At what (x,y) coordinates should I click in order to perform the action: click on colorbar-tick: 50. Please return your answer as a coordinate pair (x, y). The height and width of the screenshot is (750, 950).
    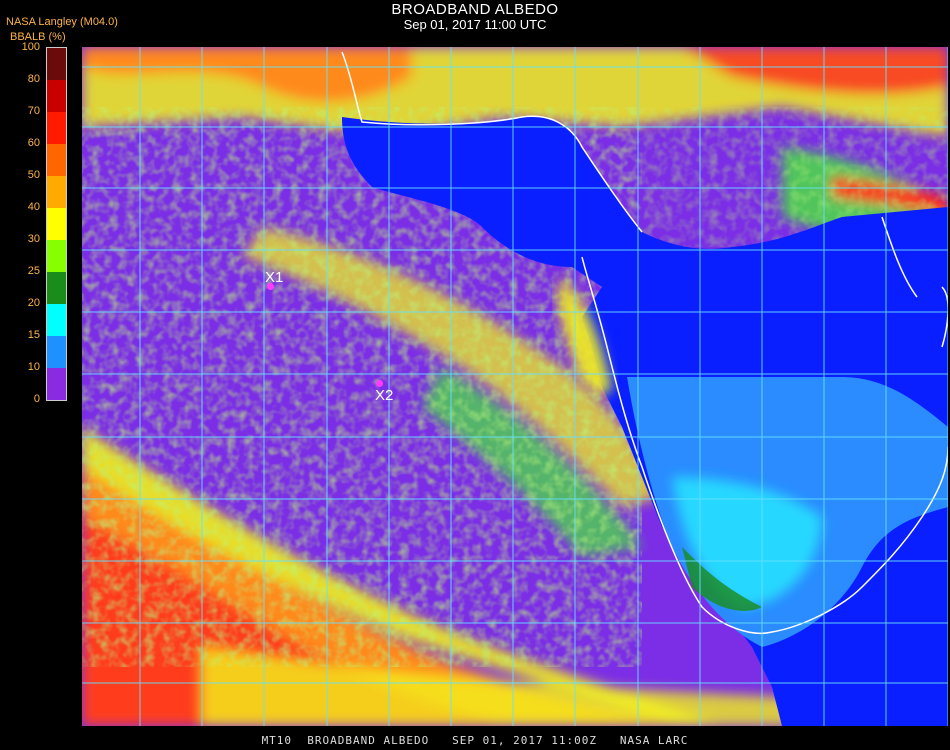
    Looking at the image, I should click on (33, 175).